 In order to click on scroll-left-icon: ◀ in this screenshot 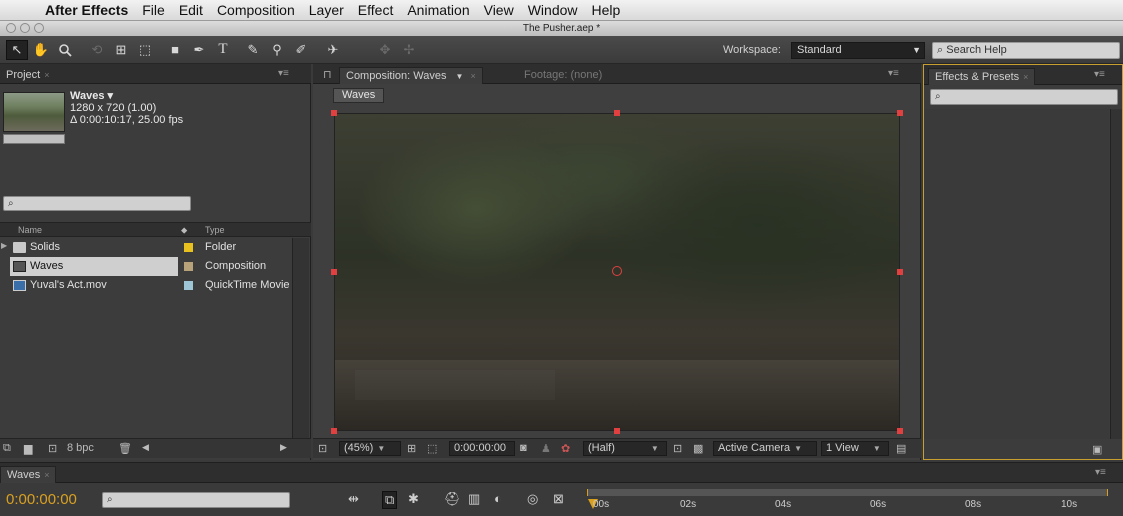, I will do `click(145, 447)`.